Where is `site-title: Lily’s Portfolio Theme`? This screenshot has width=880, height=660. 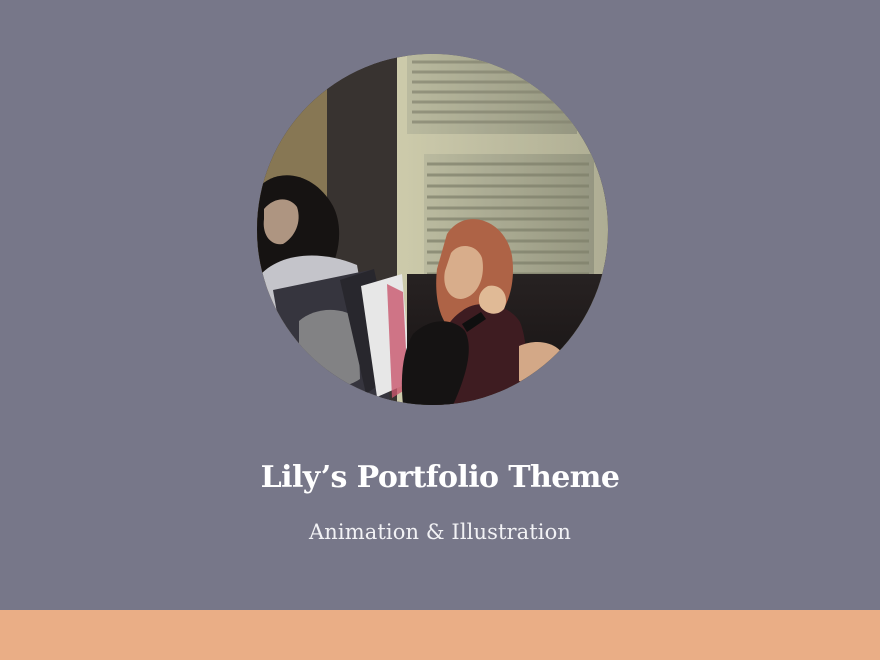 site-title: Lily’s Portfolio Theme is located at coordinates (440, 477).